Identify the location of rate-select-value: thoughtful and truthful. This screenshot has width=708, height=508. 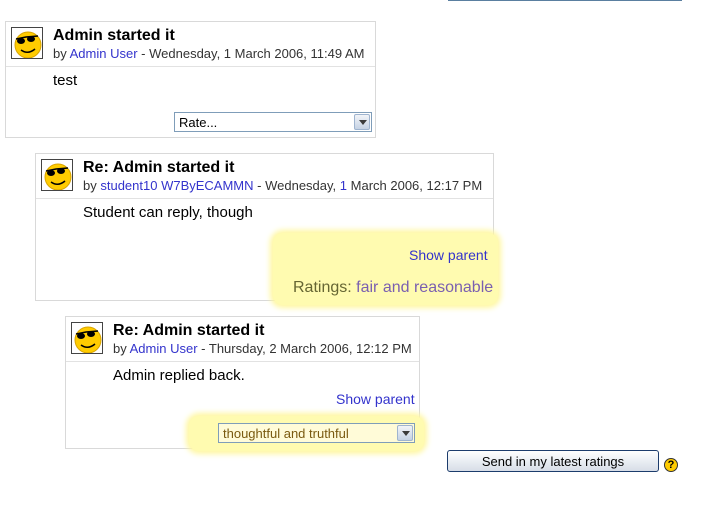
(286, 433).